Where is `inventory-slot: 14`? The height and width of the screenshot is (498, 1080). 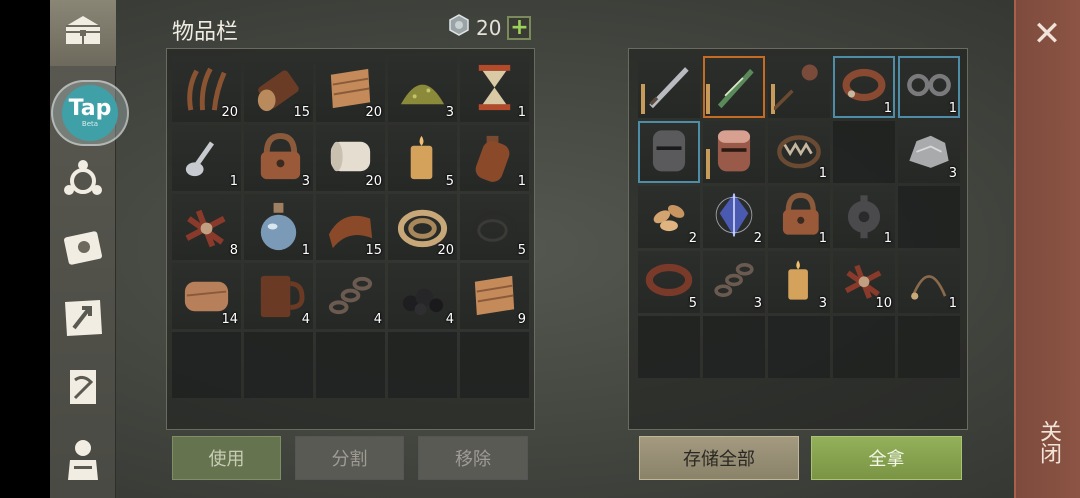
inventory-slot: 14 is located at coordinates (206, 296).